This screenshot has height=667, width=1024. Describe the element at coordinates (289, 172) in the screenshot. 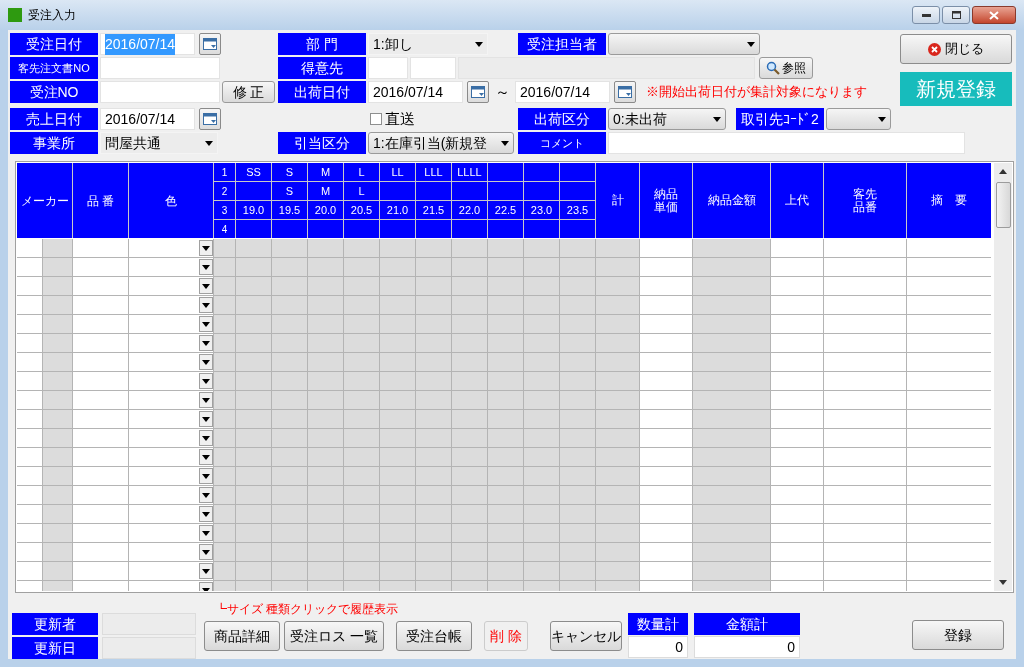

I see `size-header: S` at that location.